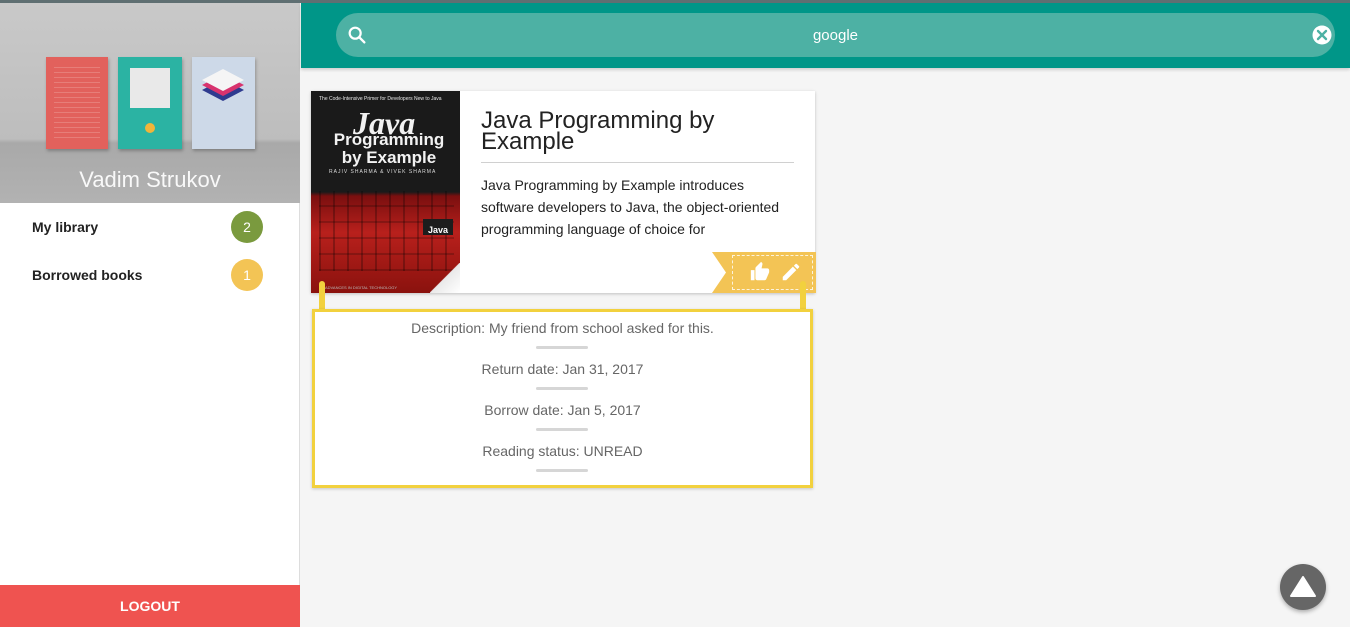  Describe the element at coordinates (389, 148) in the screenshot. I see `cover-subtitle: Programming by Example` at that location.